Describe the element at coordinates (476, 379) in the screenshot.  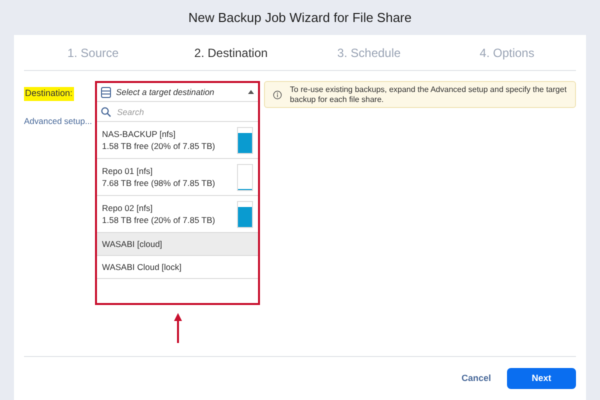
I see `cancel-button: Cancel` at that location.